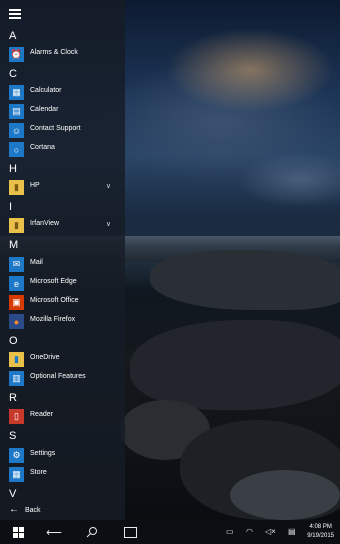 Image resolution: width=340 pixels, height=544 pixels. I want to click on back-button: ← Back, so click(25, 509).